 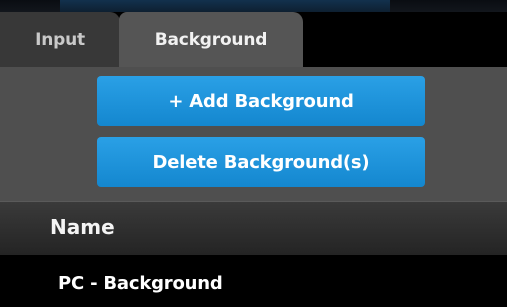 I want to click on column-header-name: Name, so click(x=82, y=227).